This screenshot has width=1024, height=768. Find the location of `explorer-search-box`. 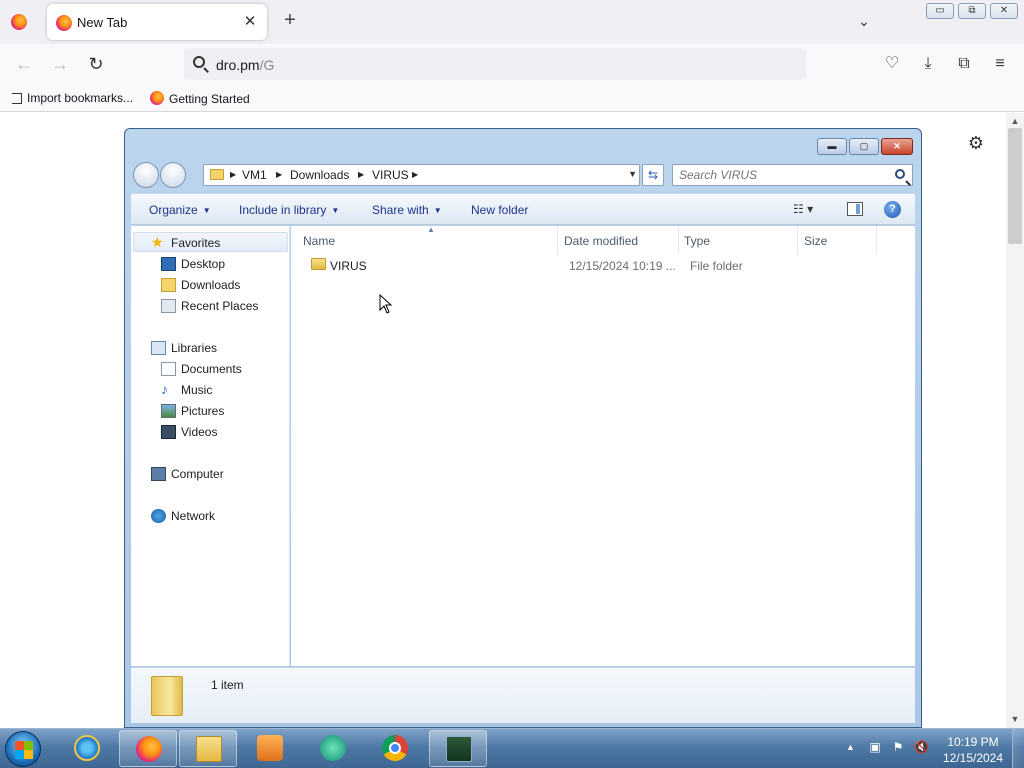

explorer-search-box is located at coordinates (792, 175).